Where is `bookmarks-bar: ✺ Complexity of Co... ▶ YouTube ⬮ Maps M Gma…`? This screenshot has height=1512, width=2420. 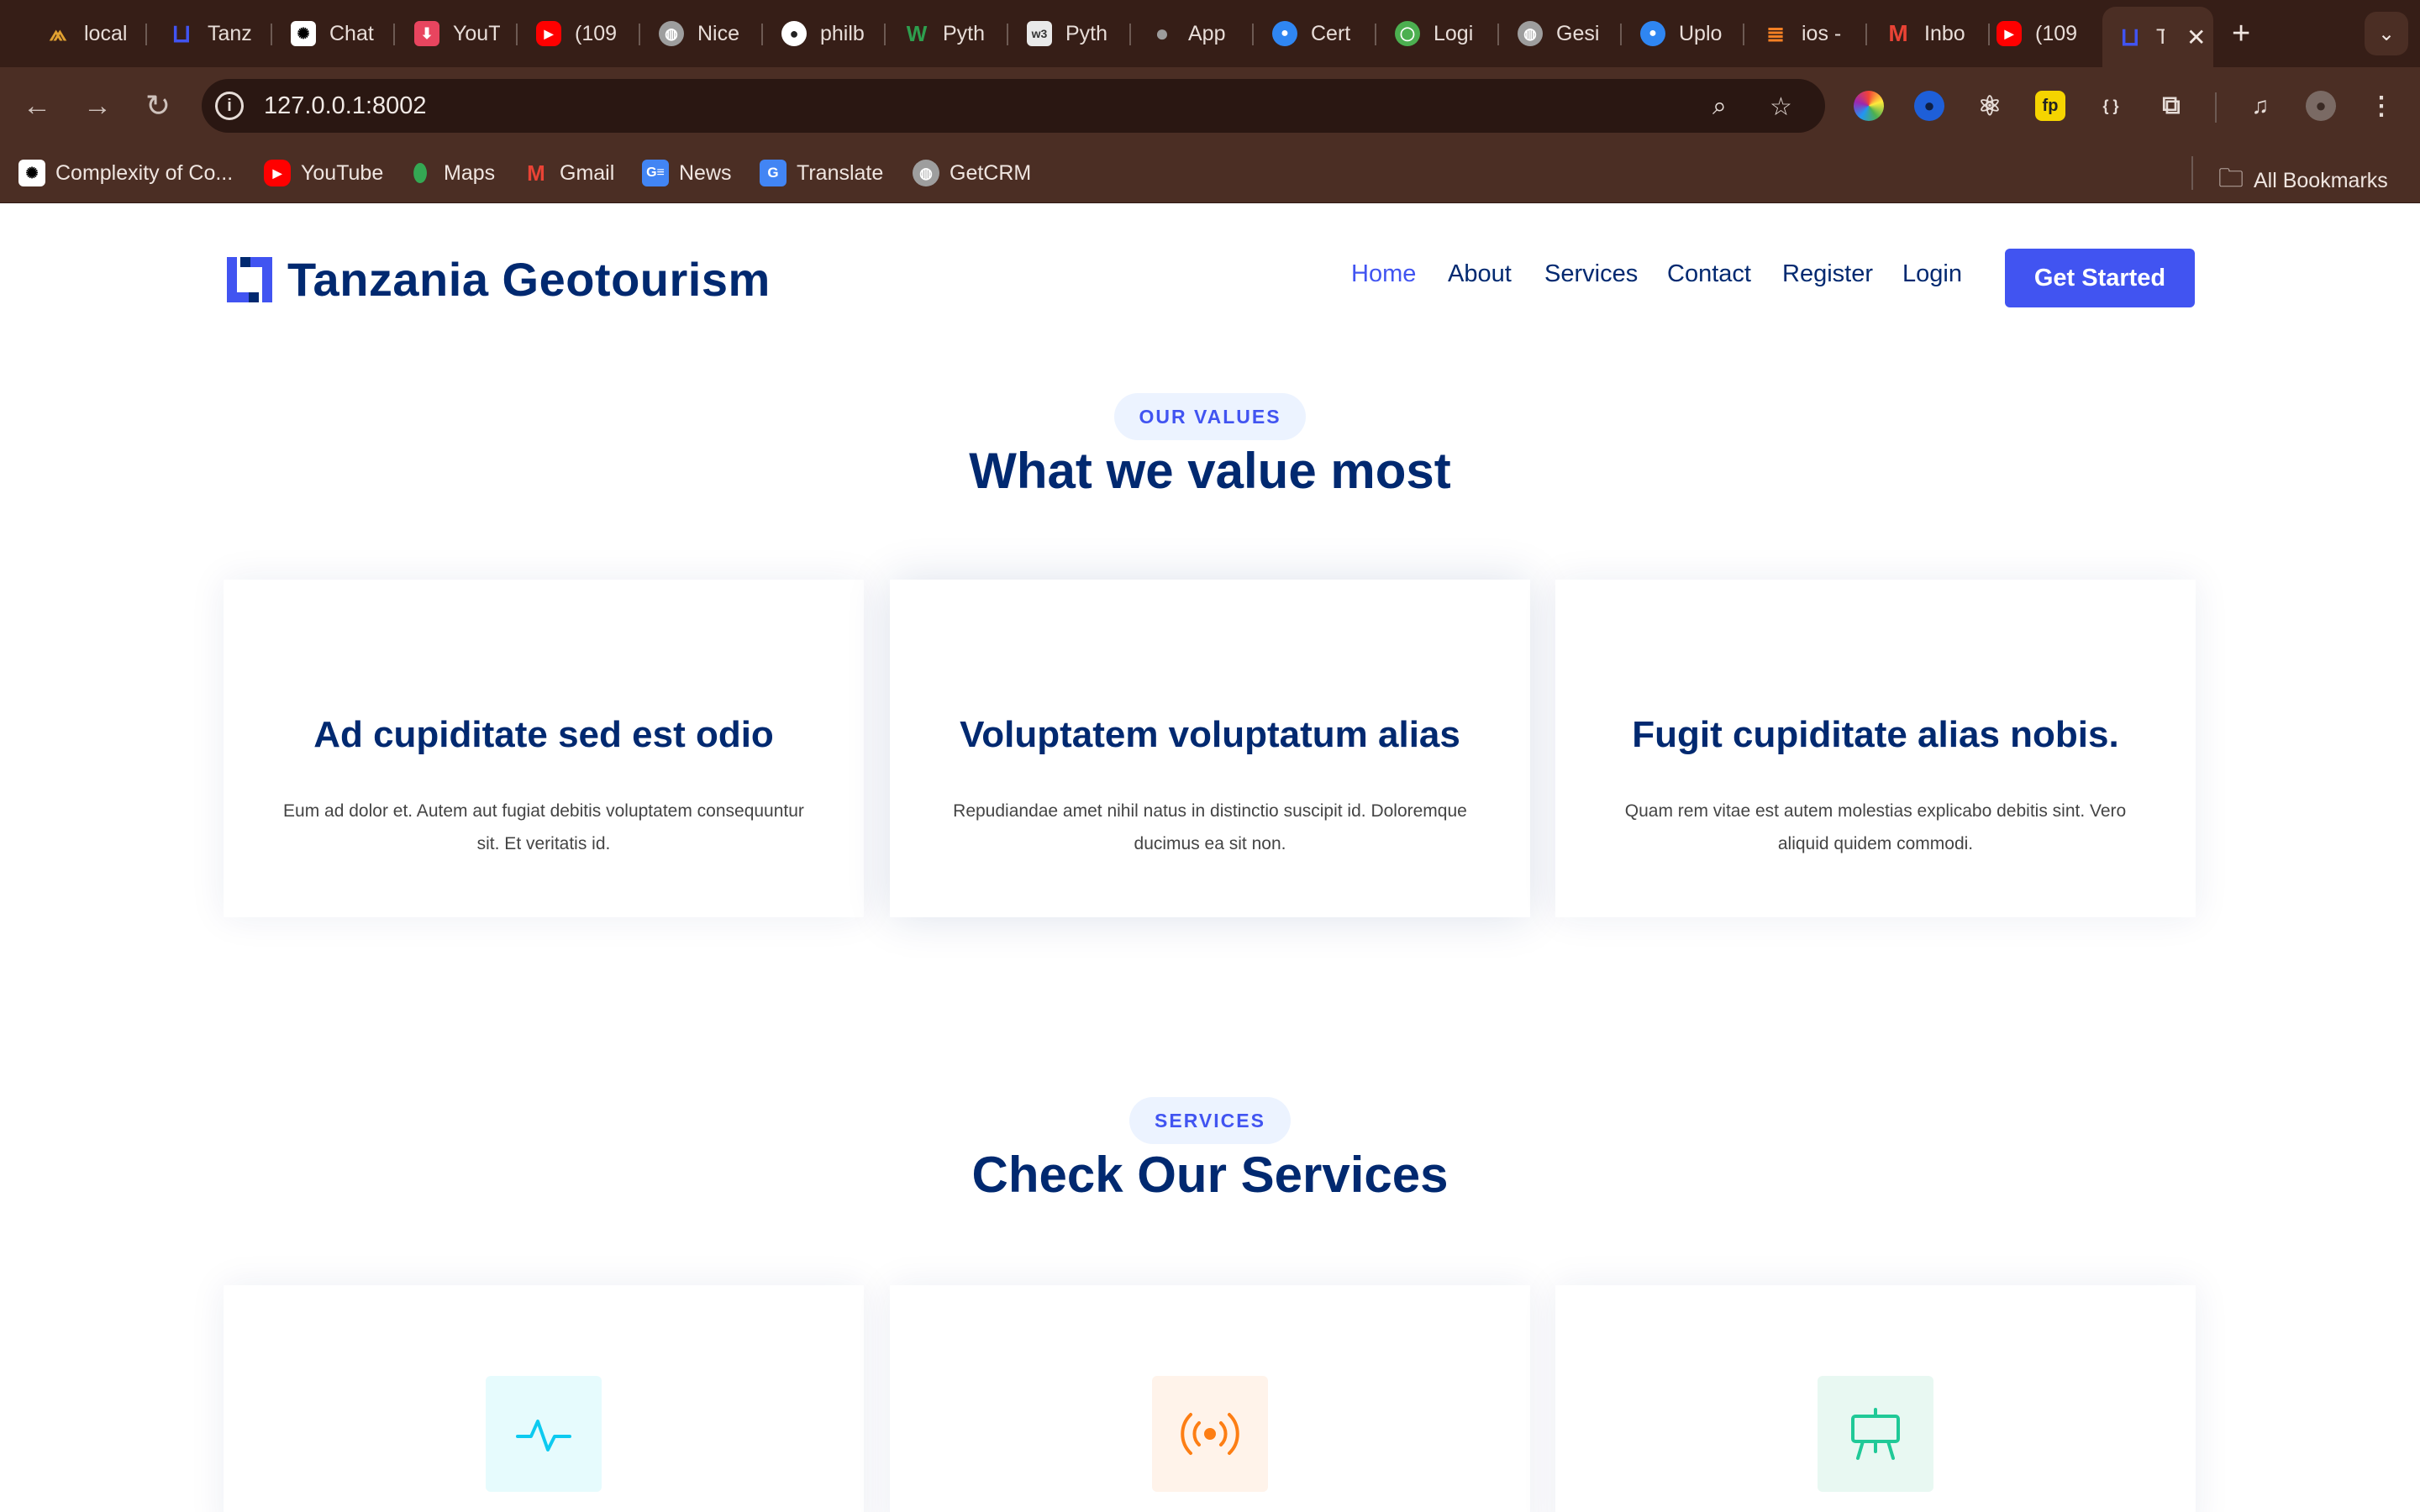
bookmarks-bar: ✺ Complexity of Co... ▶ YouTube ⬮ Maps M Gma… is located at coordinates (1210, 173).